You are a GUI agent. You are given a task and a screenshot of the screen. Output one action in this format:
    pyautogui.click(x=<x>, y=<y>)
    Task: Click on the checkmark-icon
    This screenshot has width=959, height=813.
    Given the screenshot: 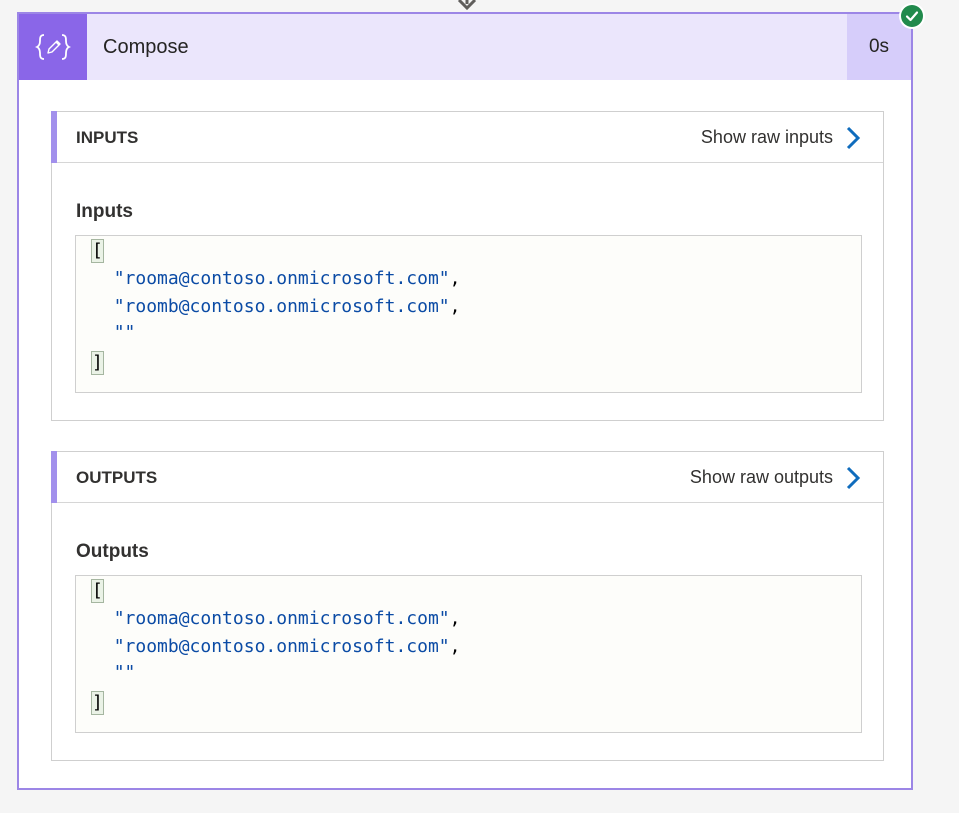 What is the action you would take?
    pyautogui.click(x=912, y=16)
    